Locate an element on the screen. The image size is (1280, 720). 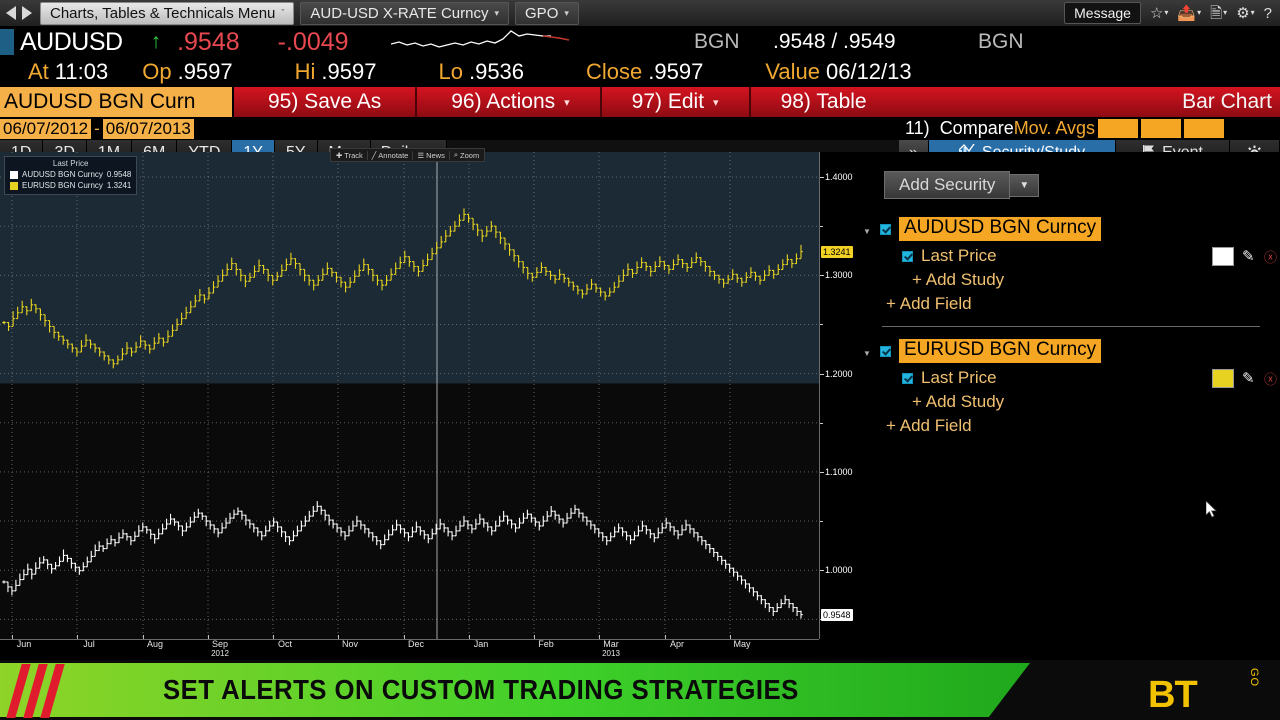
compare-controls: 11) Compare Mov. Avgs is located at coordinates (1065, 128).